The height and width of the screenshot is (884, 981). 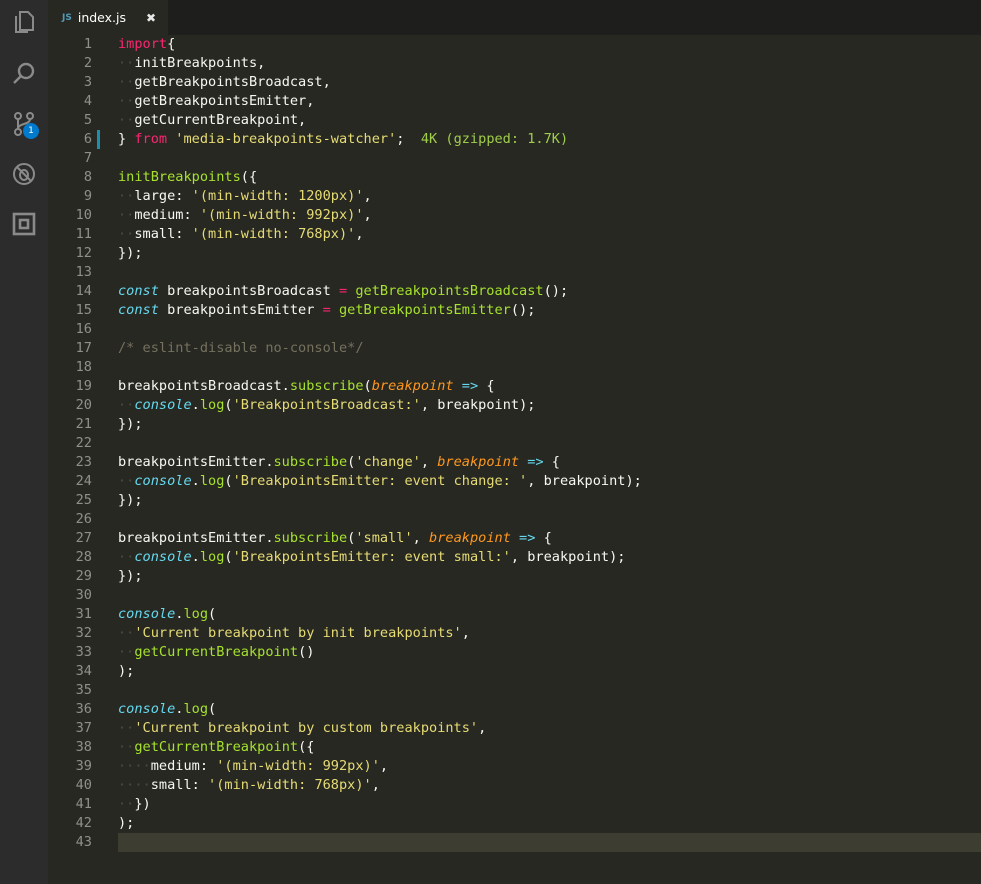 What do you see at coordinates (24, 224) in the screenshot?
I see `extensions-icon` at bounding box center [24, 224].